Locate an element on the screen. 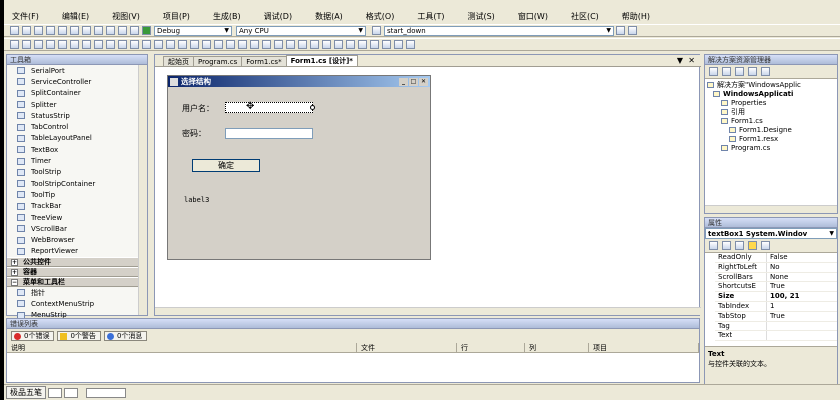  close-icon: ✕ is located at coordinates (423, 81).